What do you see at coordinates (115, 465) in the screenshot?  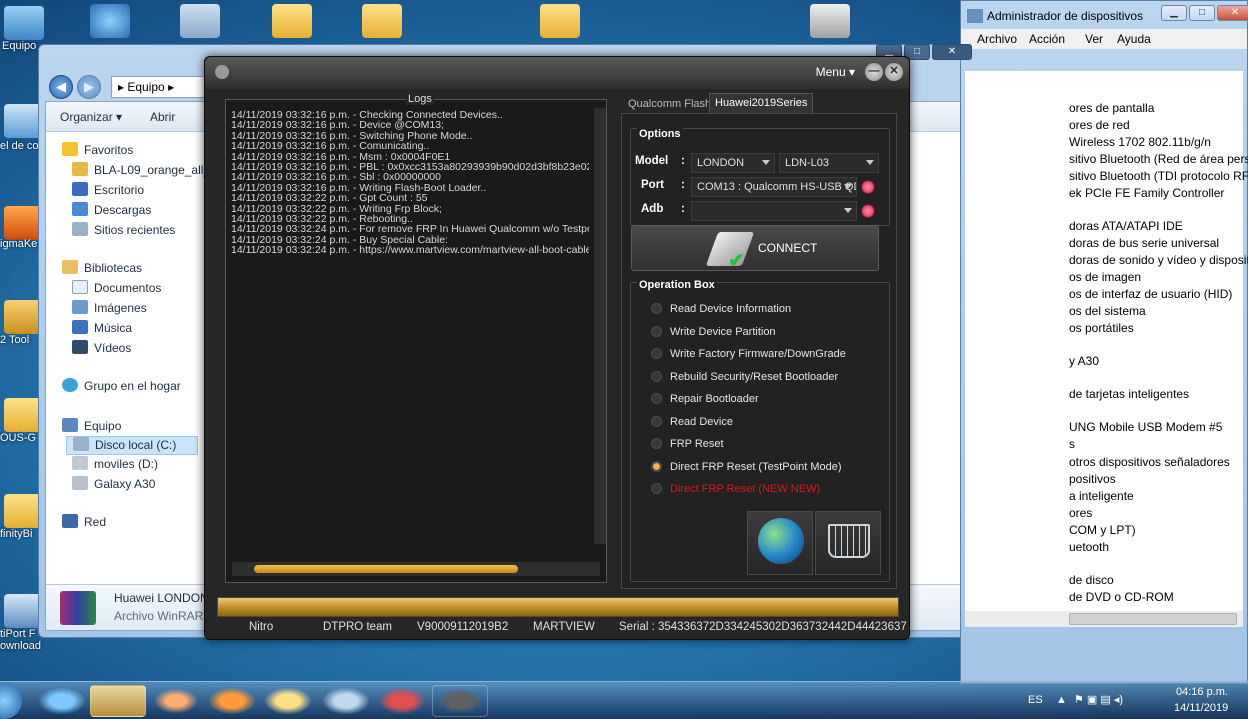 I see `nav-item: moviles (D:)` at bounding box center [115, 465].